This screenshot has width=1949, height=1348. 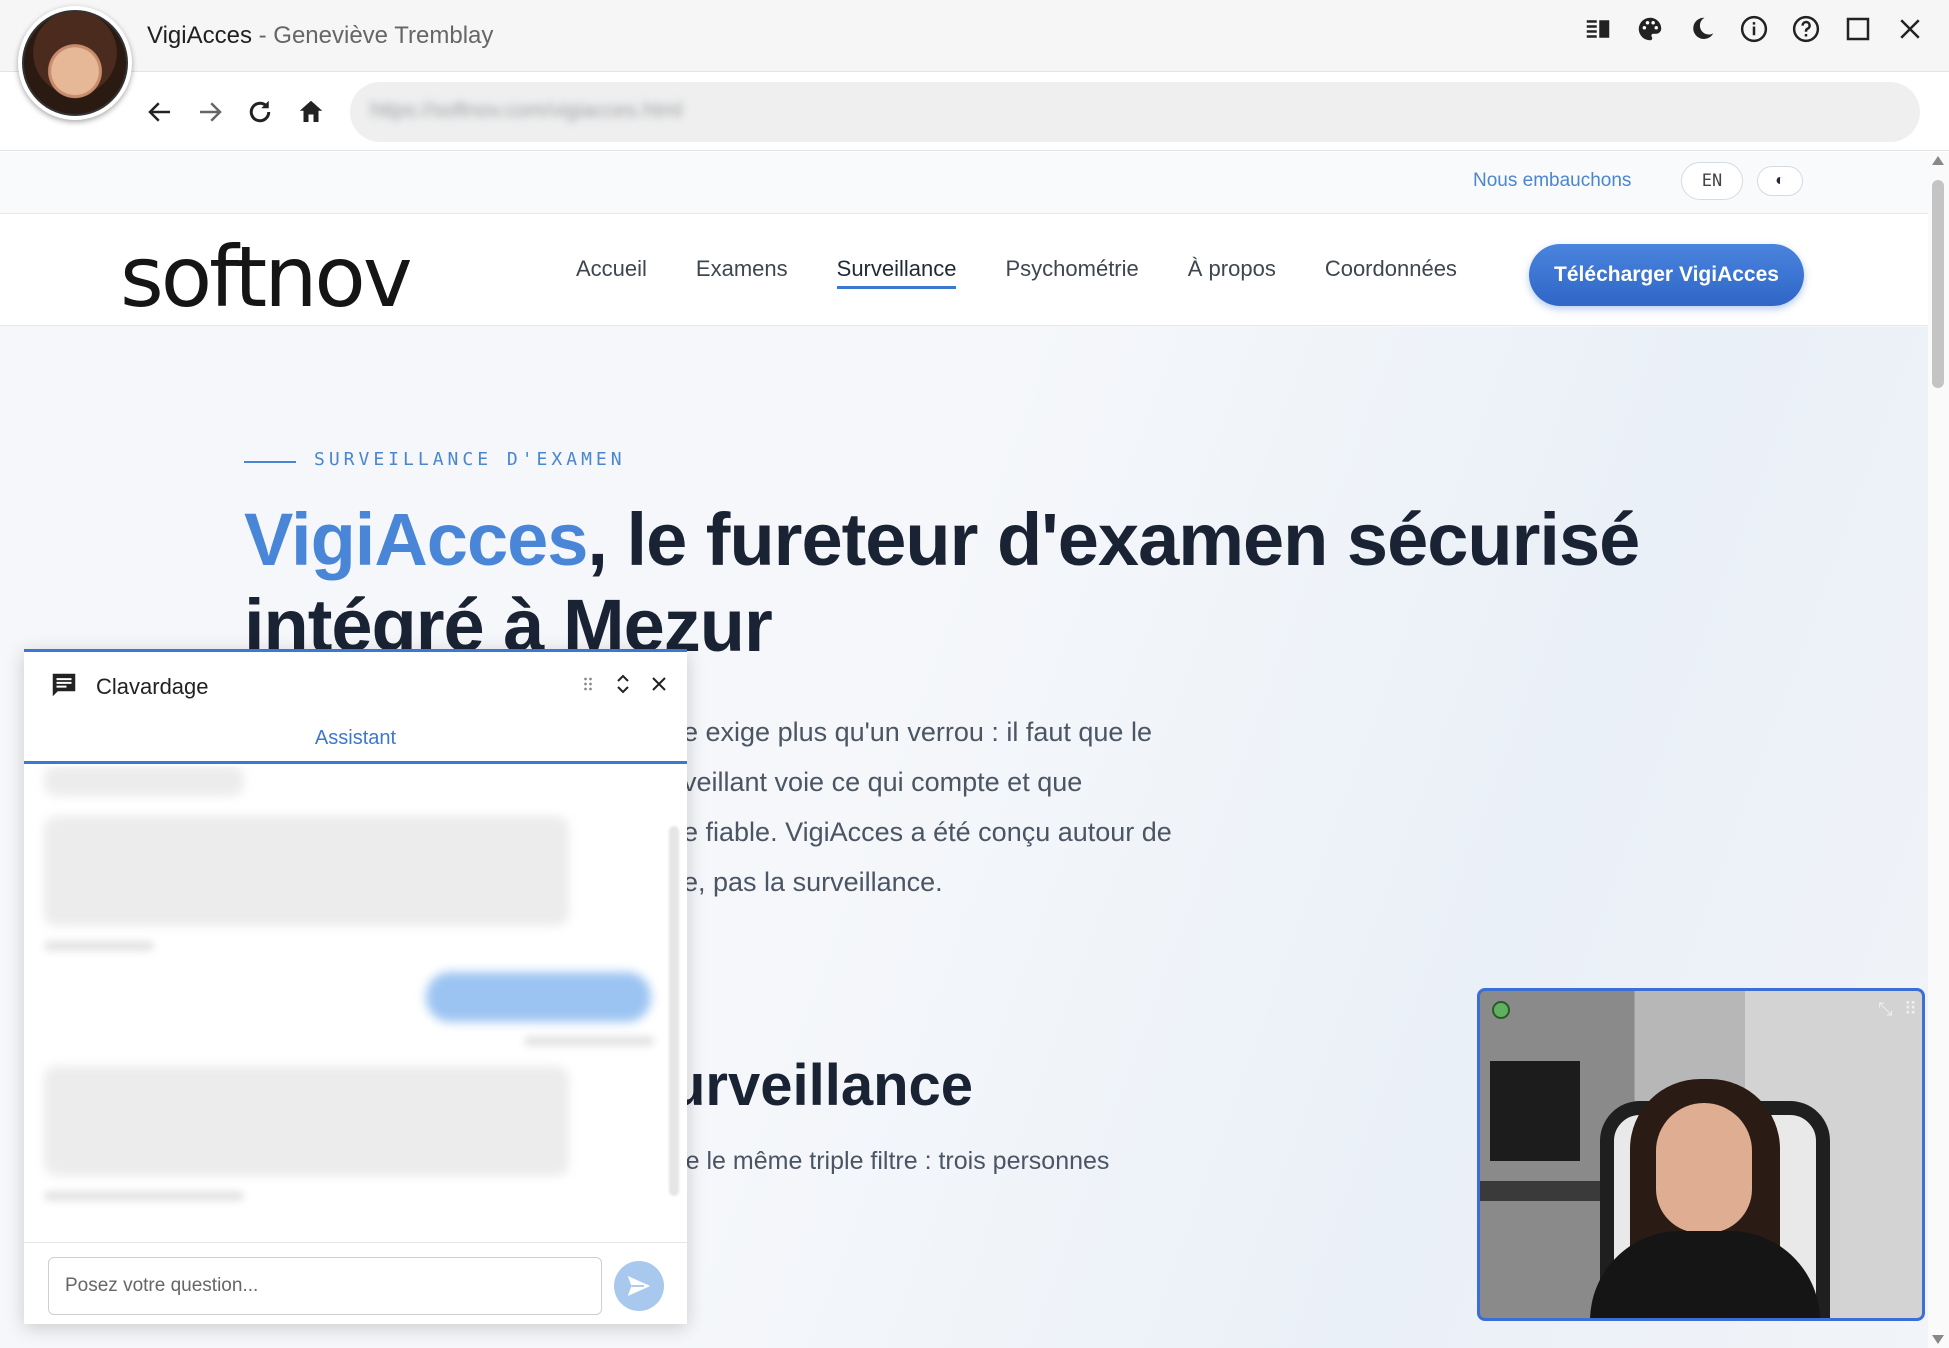 I want to click on avatar-photo, so click(x=75, y=63).